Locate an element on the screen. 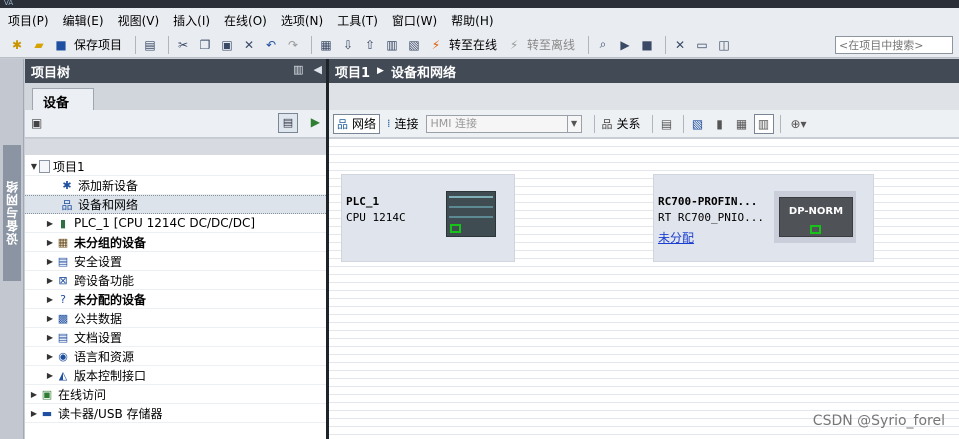 Image resolution: width=959 pixels, height=439 pixels. menu-tools: 工具(T) is located at coordinates (357, 20).